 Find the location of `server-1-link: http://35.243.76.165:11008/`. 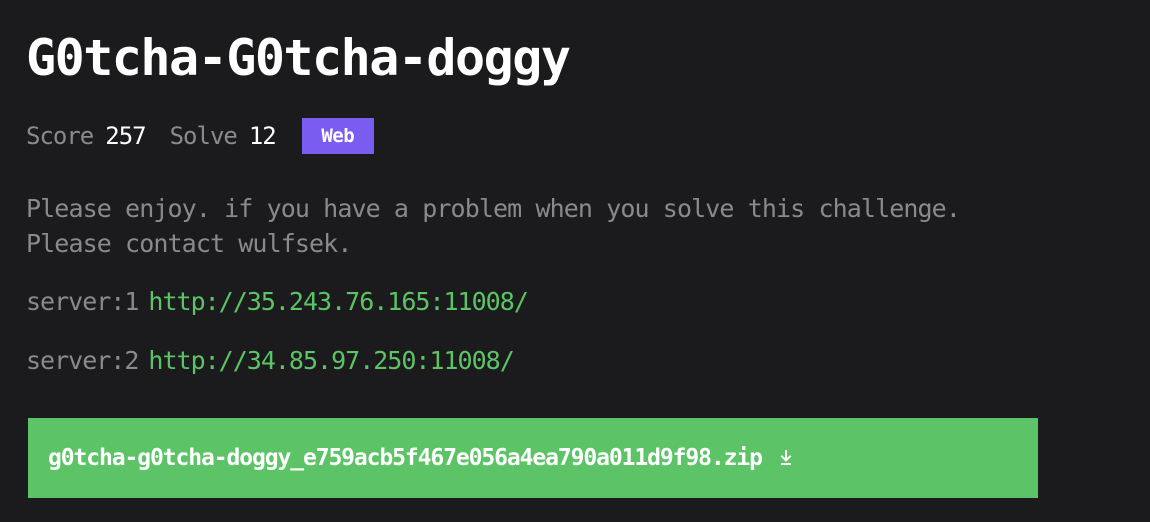

server-1-link: http://35.243.76.165:11008/ is located at coordinates (338, 301).